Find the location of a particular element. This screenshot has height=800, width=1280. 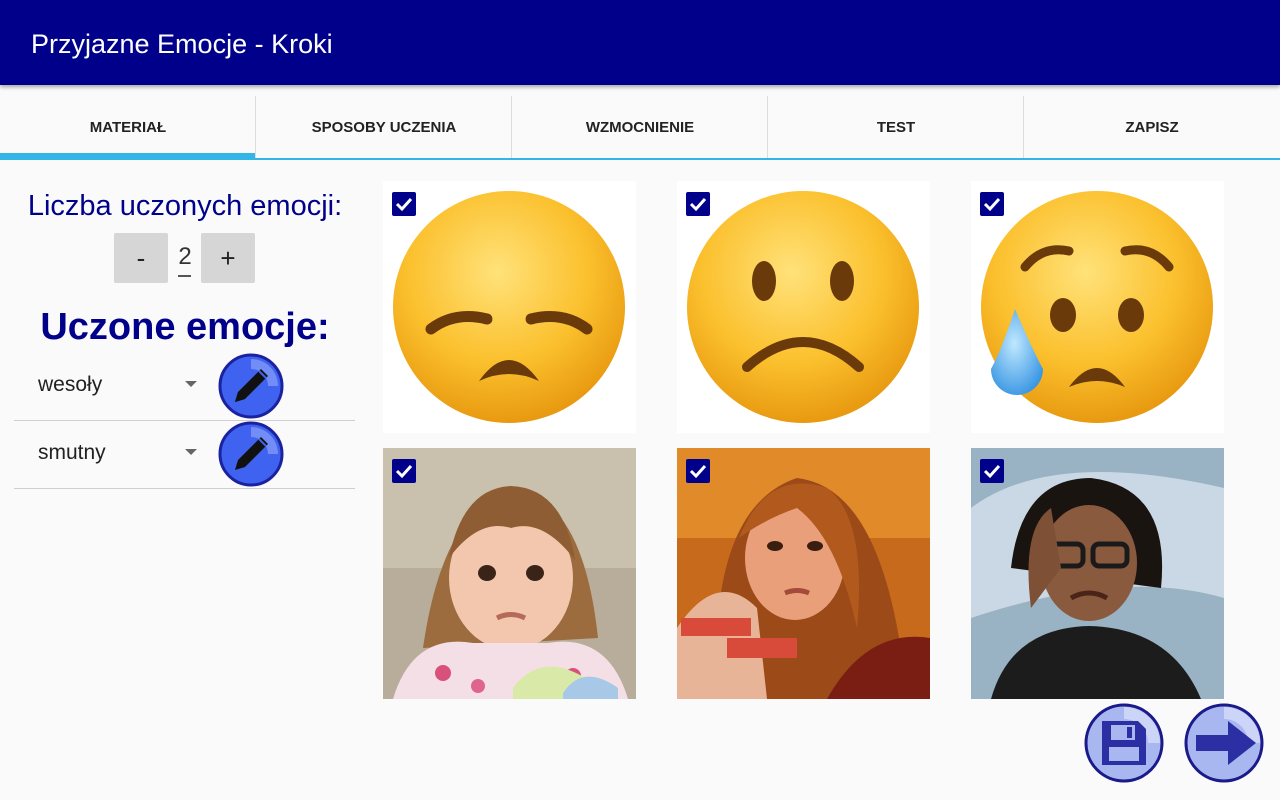

sad-sweat-face-emoji is located at coordinates (1097, 307).